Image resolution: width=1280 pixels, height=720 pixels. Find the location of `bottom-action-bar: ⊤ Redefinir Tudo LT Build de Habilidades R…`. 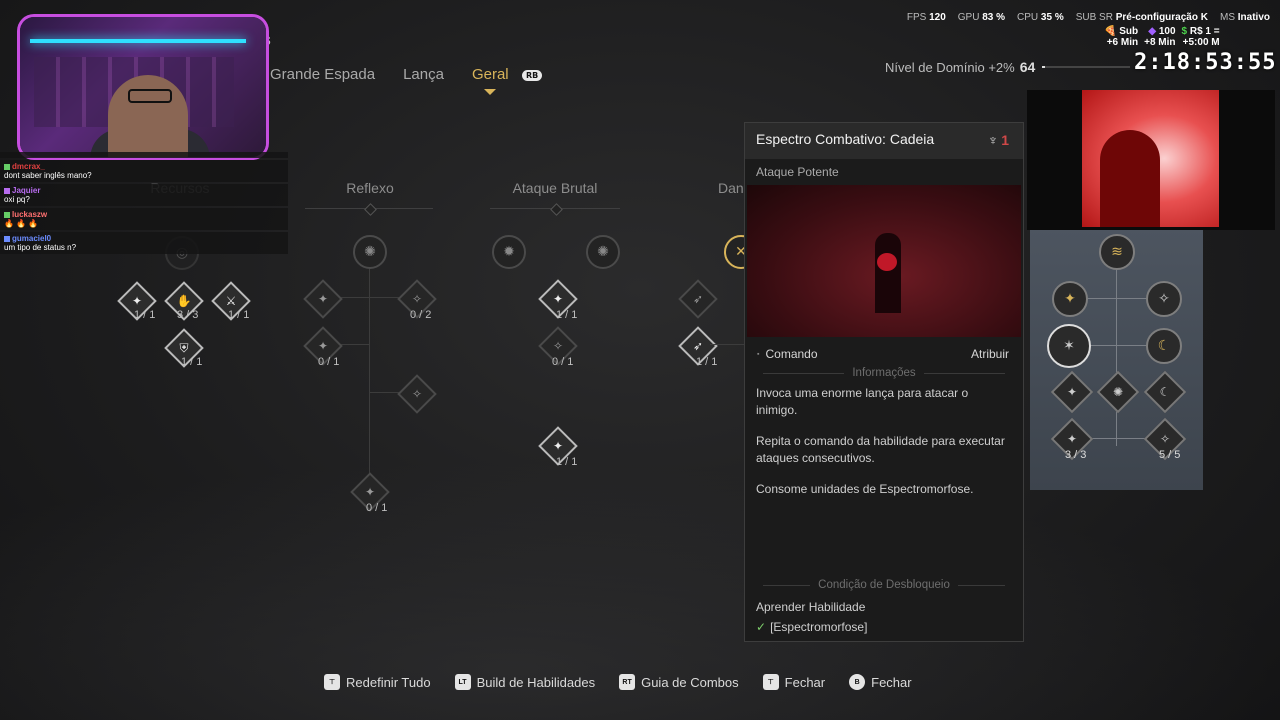

bottom-action-bar: ⊤ Redefinir Tudo LT Build de Habilidades R… is located at coordinates (618, 682).